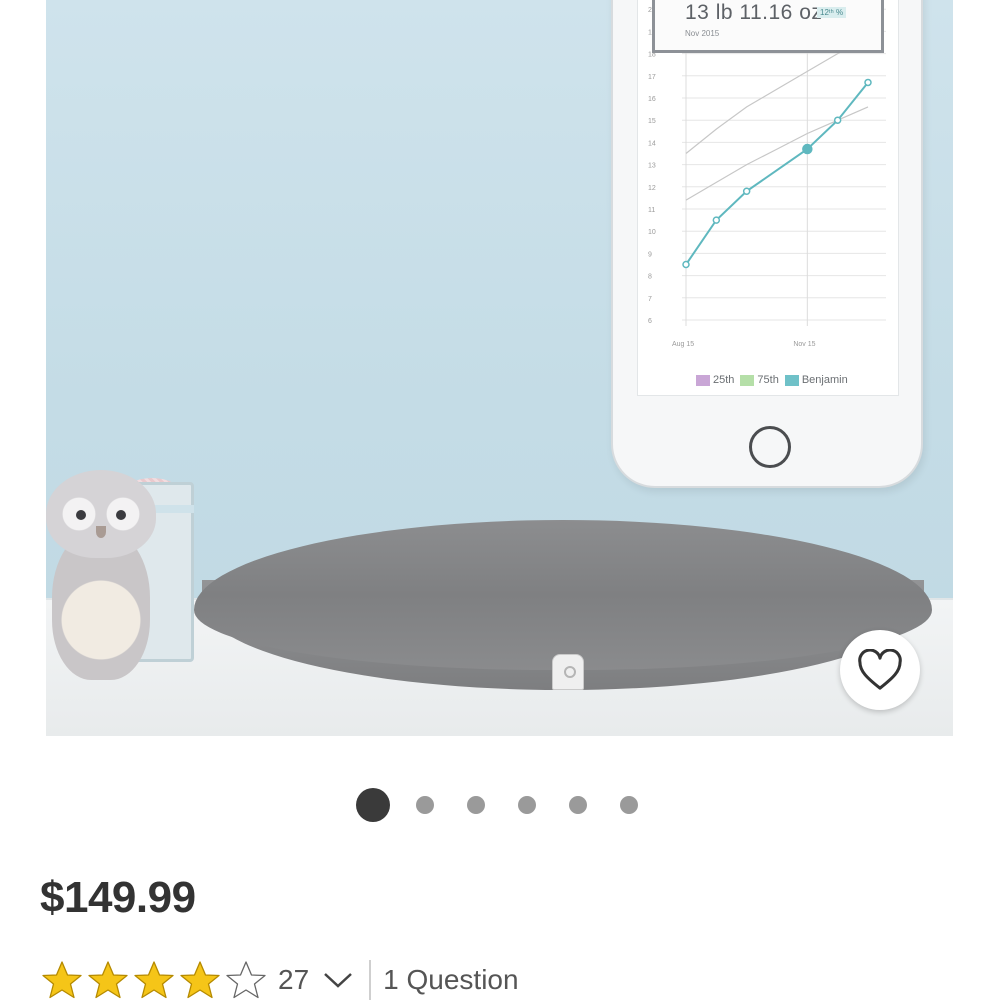 The width and height of the screenshot is (999, 1000). Describe the element at coordinates (293, 980) in the screenshot. I see `review-count: 27` at that location.